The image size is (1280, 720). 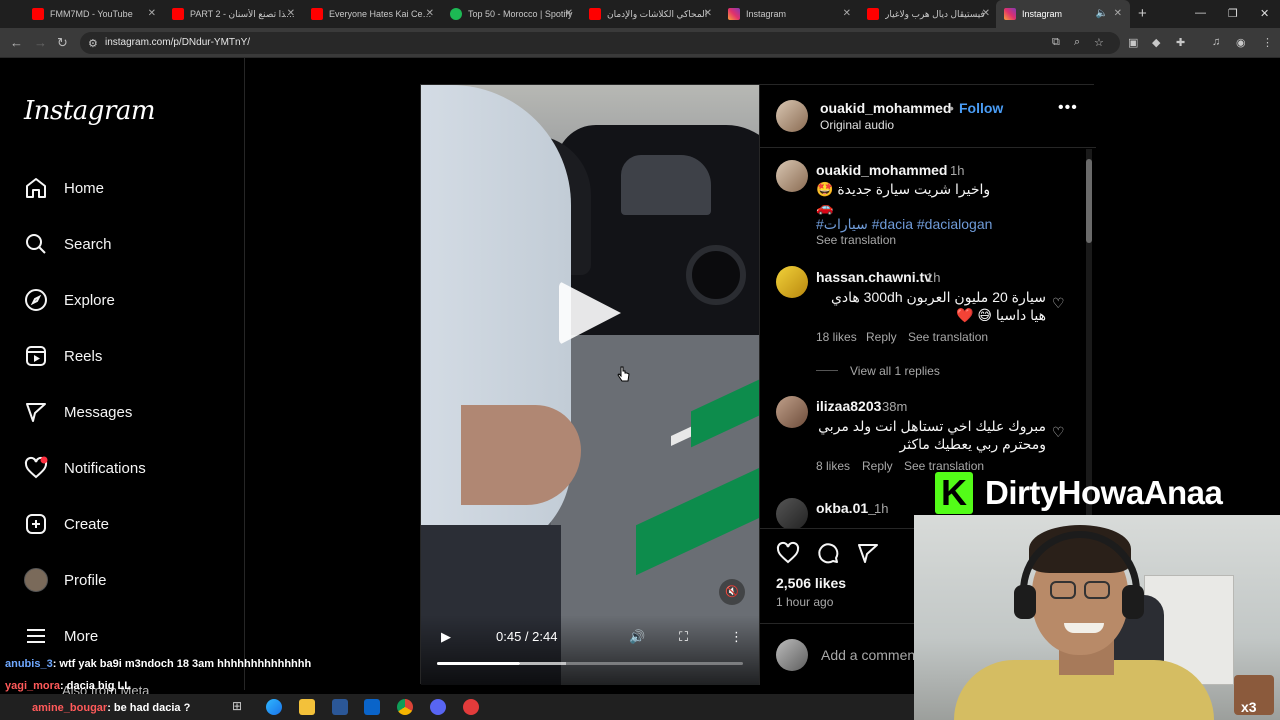 I want to click on sidebar-item-explore: Explore, so click(x=69, y=300).